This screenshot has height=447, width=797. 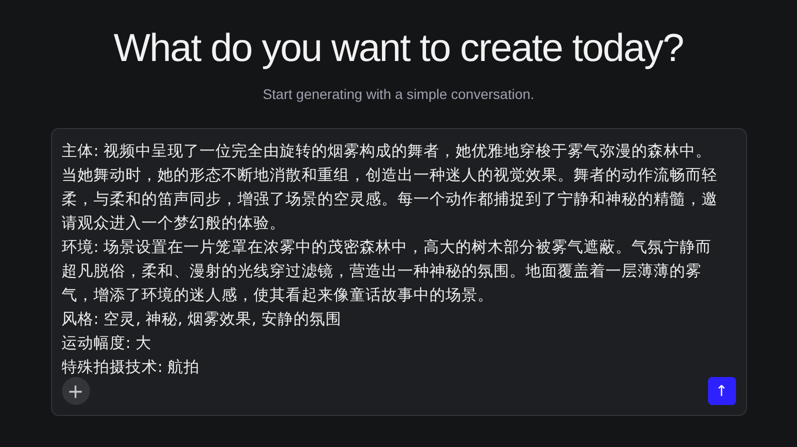 What do you see at coordinates (202, 319) in the screenshot?
I see `prompt-paragraph: 风格: 空灵, 神秘, 烟雾效果, 安静的氛围` at bounding box center [202, 319].